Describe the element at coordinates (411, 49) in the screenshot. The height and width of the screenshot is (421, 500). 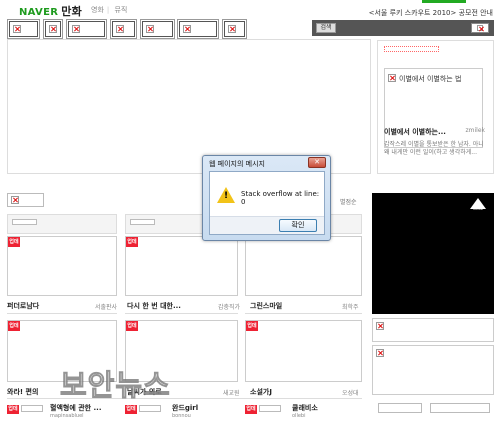
I see `sidebar-top-image` at that location.